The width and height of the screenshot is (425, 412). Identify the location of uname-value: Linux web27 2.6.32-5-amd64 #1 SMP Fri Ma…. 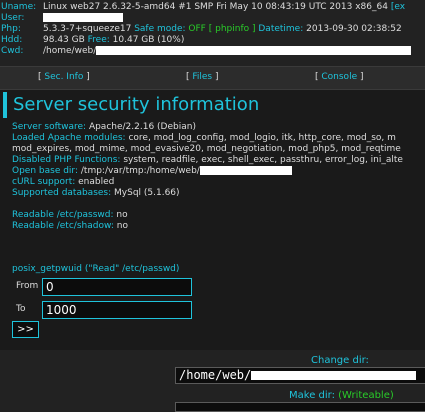
(215, 7).